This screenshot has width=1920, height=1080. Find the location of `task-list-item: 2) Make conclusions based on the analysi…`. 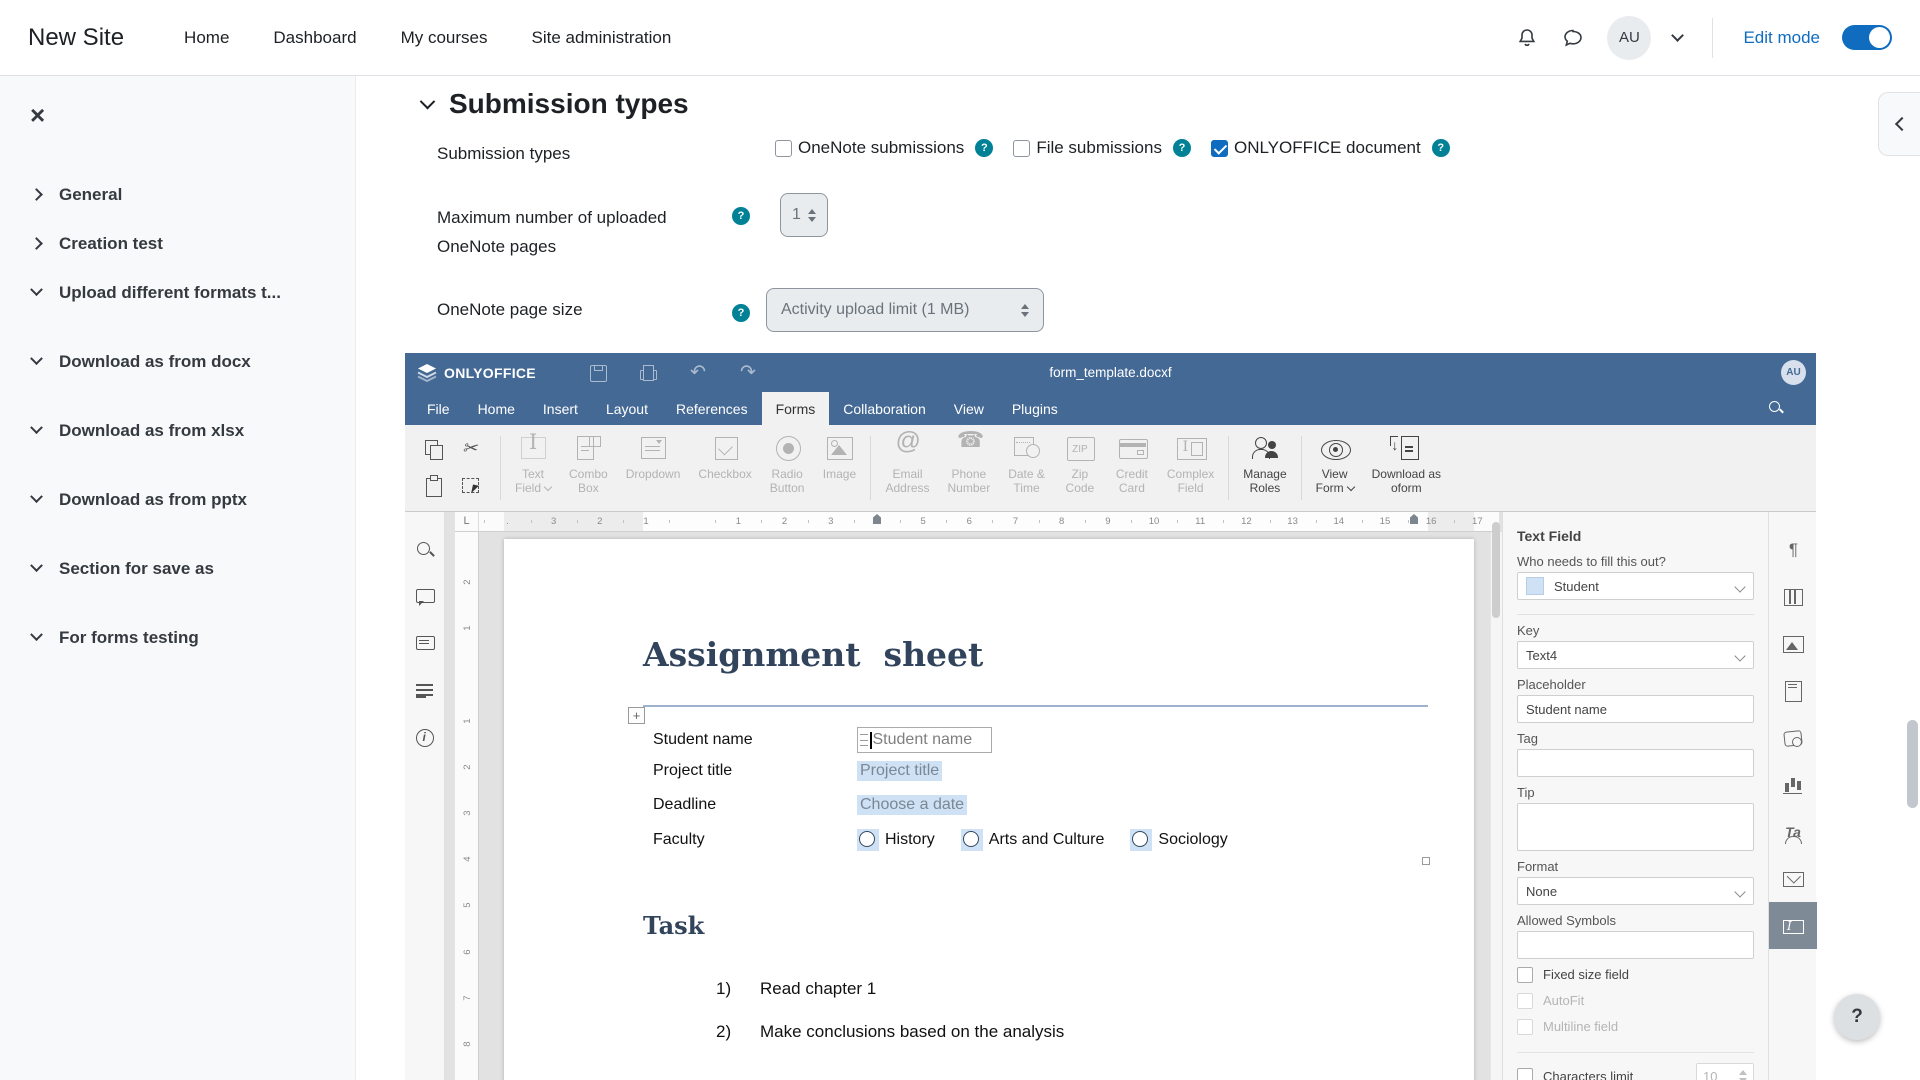

task-list-item: 2) Make conclusions based on the analysi… is located at coordinates (890, 1032).